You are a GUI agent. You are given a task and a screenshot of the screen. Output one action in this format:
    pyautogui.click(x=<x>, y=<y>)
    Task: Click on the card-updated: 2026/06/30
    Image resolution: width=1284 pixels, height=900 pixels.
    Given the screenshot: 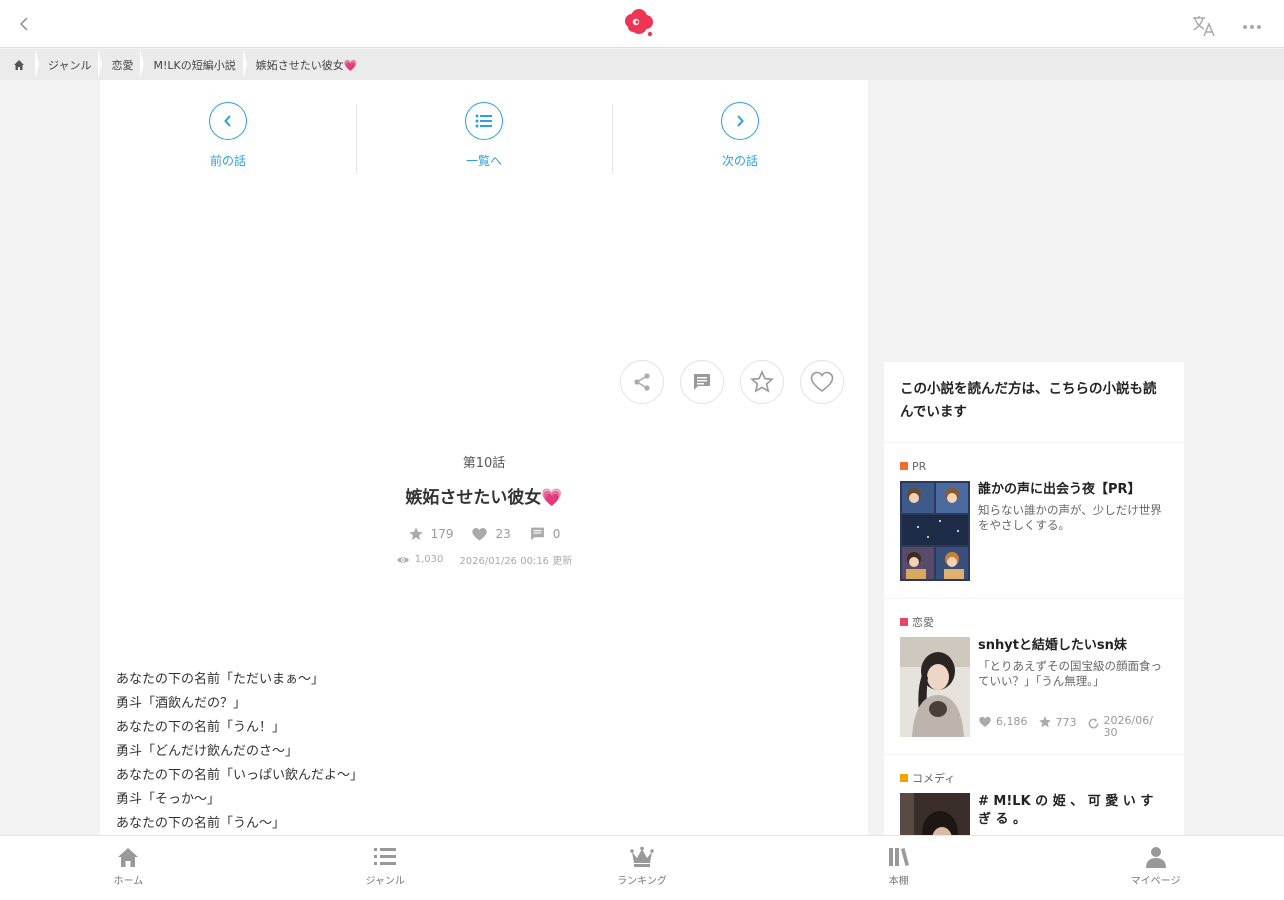 What is the action you would take?
    pyautogui.click(x=1123, y=727)
    